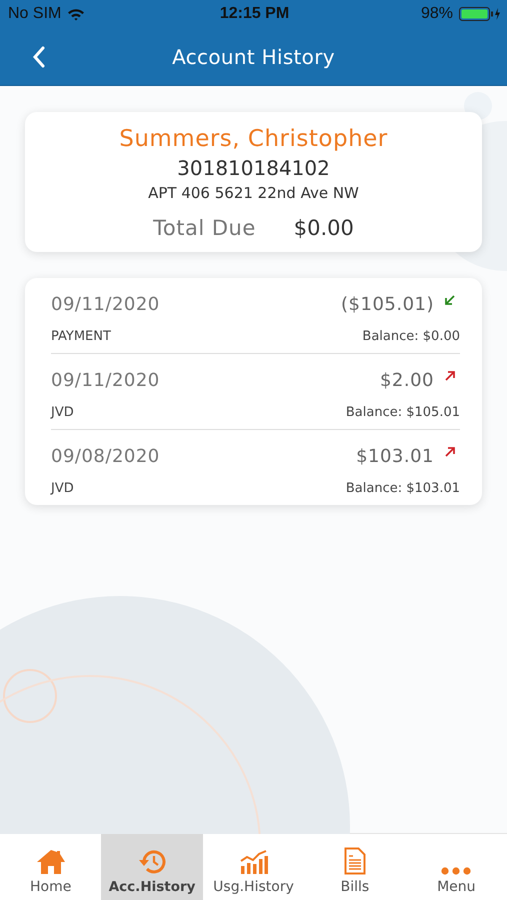 The width and height of the screenshot is (507, 900). I want to click on transaction-amount: $2.00, so click(407, 380).